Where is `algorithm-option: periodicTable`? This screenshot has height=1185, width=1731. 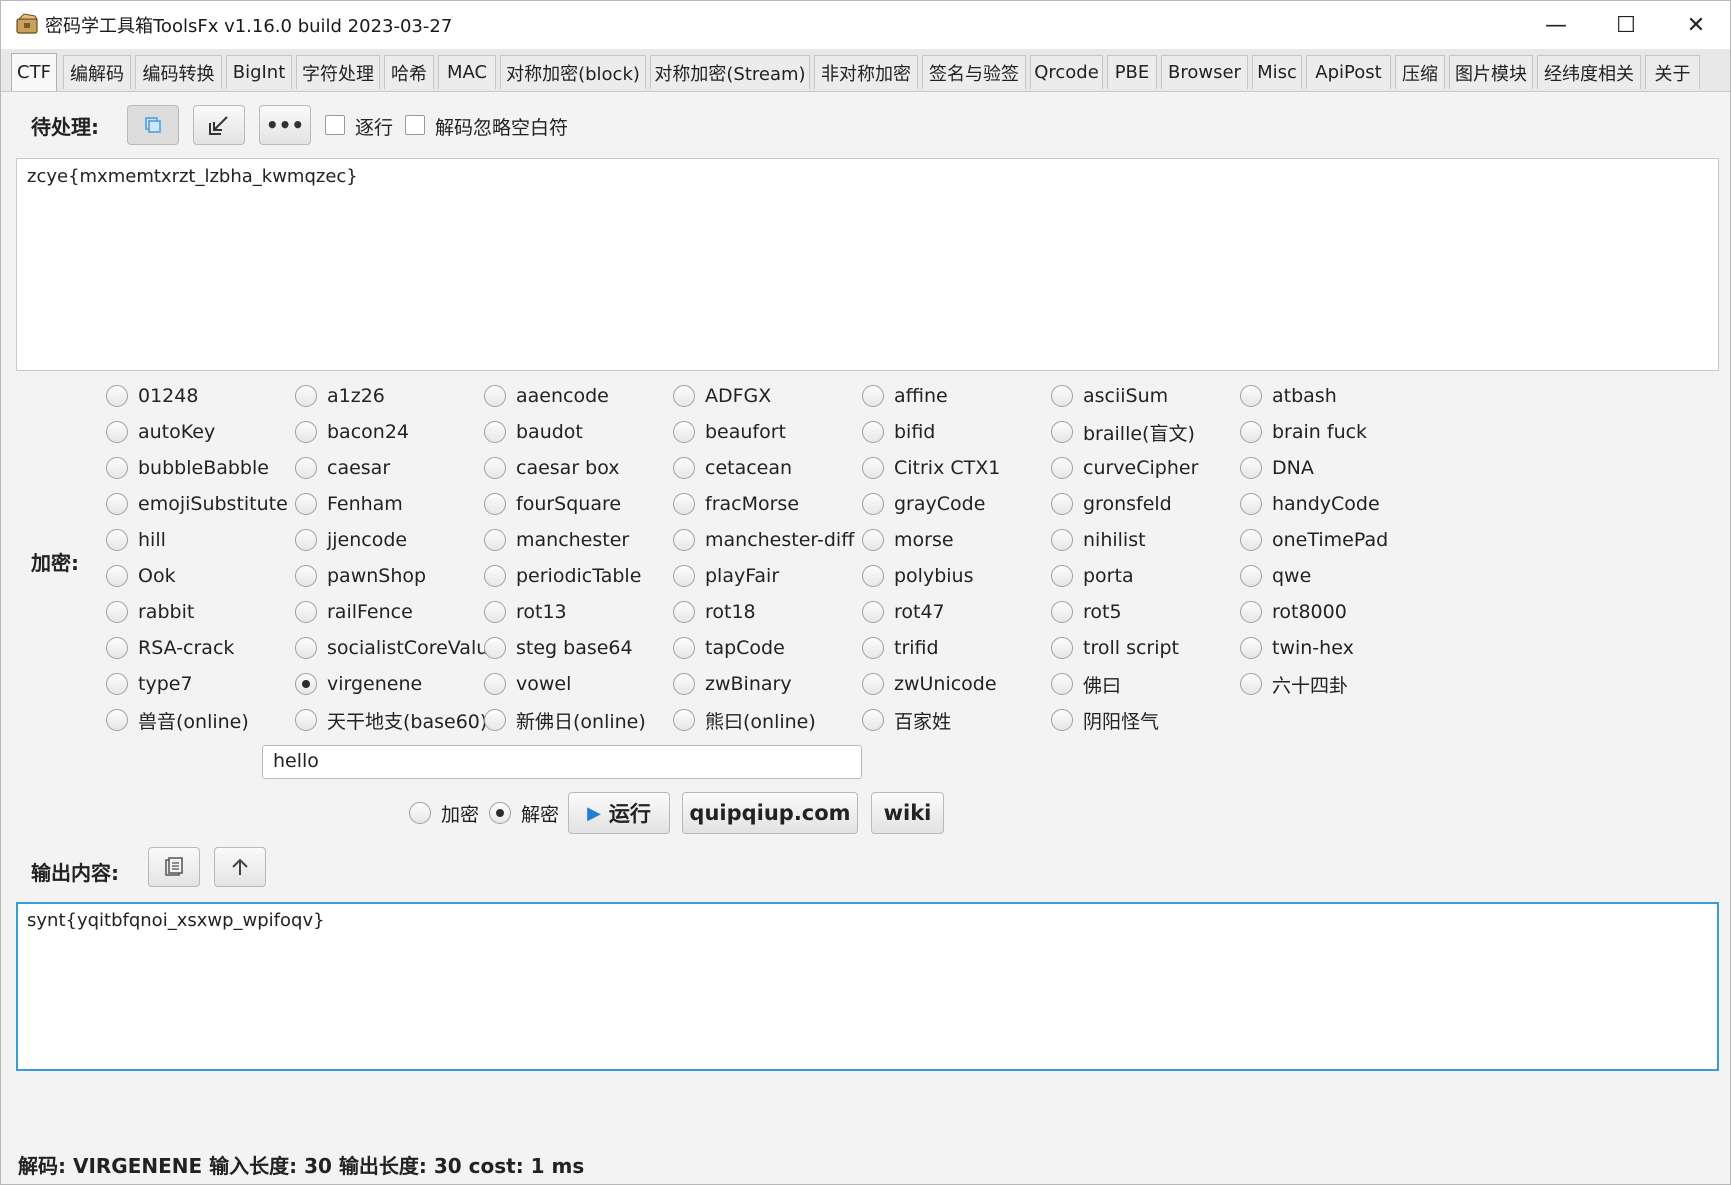
algorithm-option: periodicTable is located at coordinates (562, 576).